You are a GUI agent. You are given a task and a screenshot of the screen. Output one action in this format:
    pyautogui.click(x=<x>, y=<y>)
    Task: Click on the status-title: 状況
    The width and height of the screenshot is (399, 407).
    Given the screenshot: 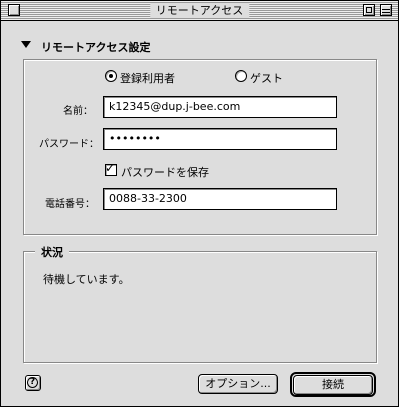 What is the action you would take?
    pyautogui.click(x=52, y=252)
    